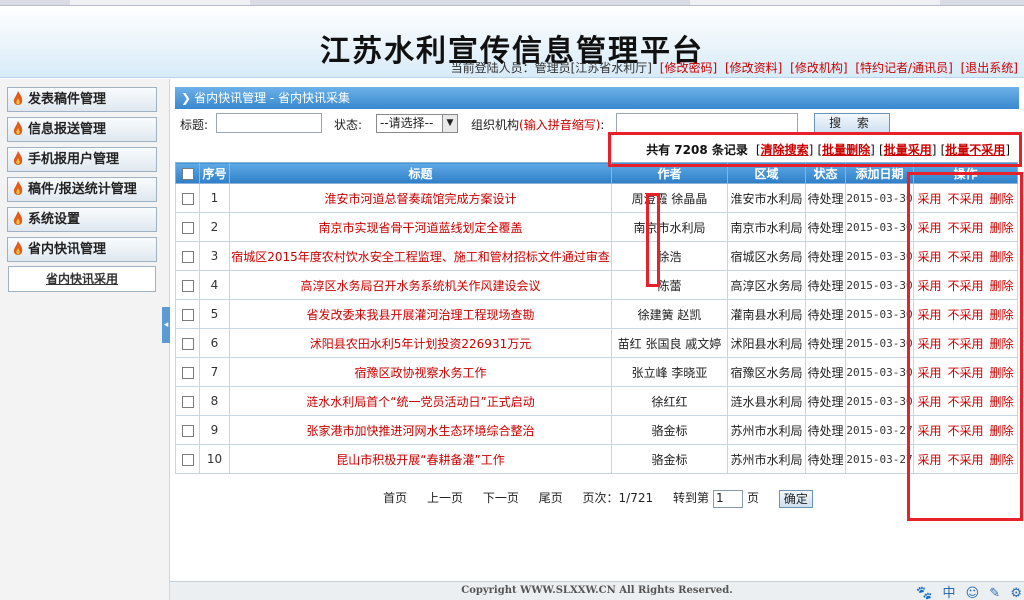 This screenshot has height=600, width=1024. I want to click on row-title-link: 南京市实现省骨干河道蓝线划定全覆盖, so click(420, 227).